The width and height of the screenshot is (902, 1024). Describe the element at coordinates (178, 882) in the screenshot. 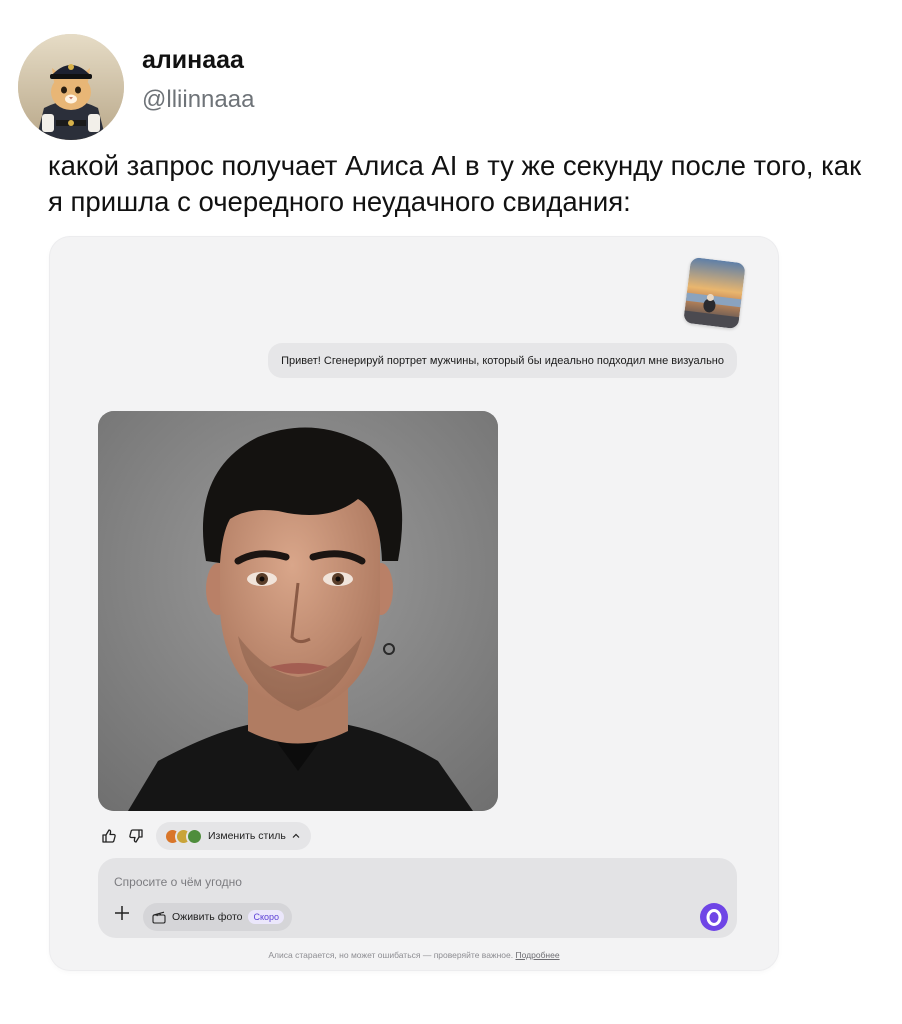

I see `chat-input: Спросите о чём угодно` at that location.